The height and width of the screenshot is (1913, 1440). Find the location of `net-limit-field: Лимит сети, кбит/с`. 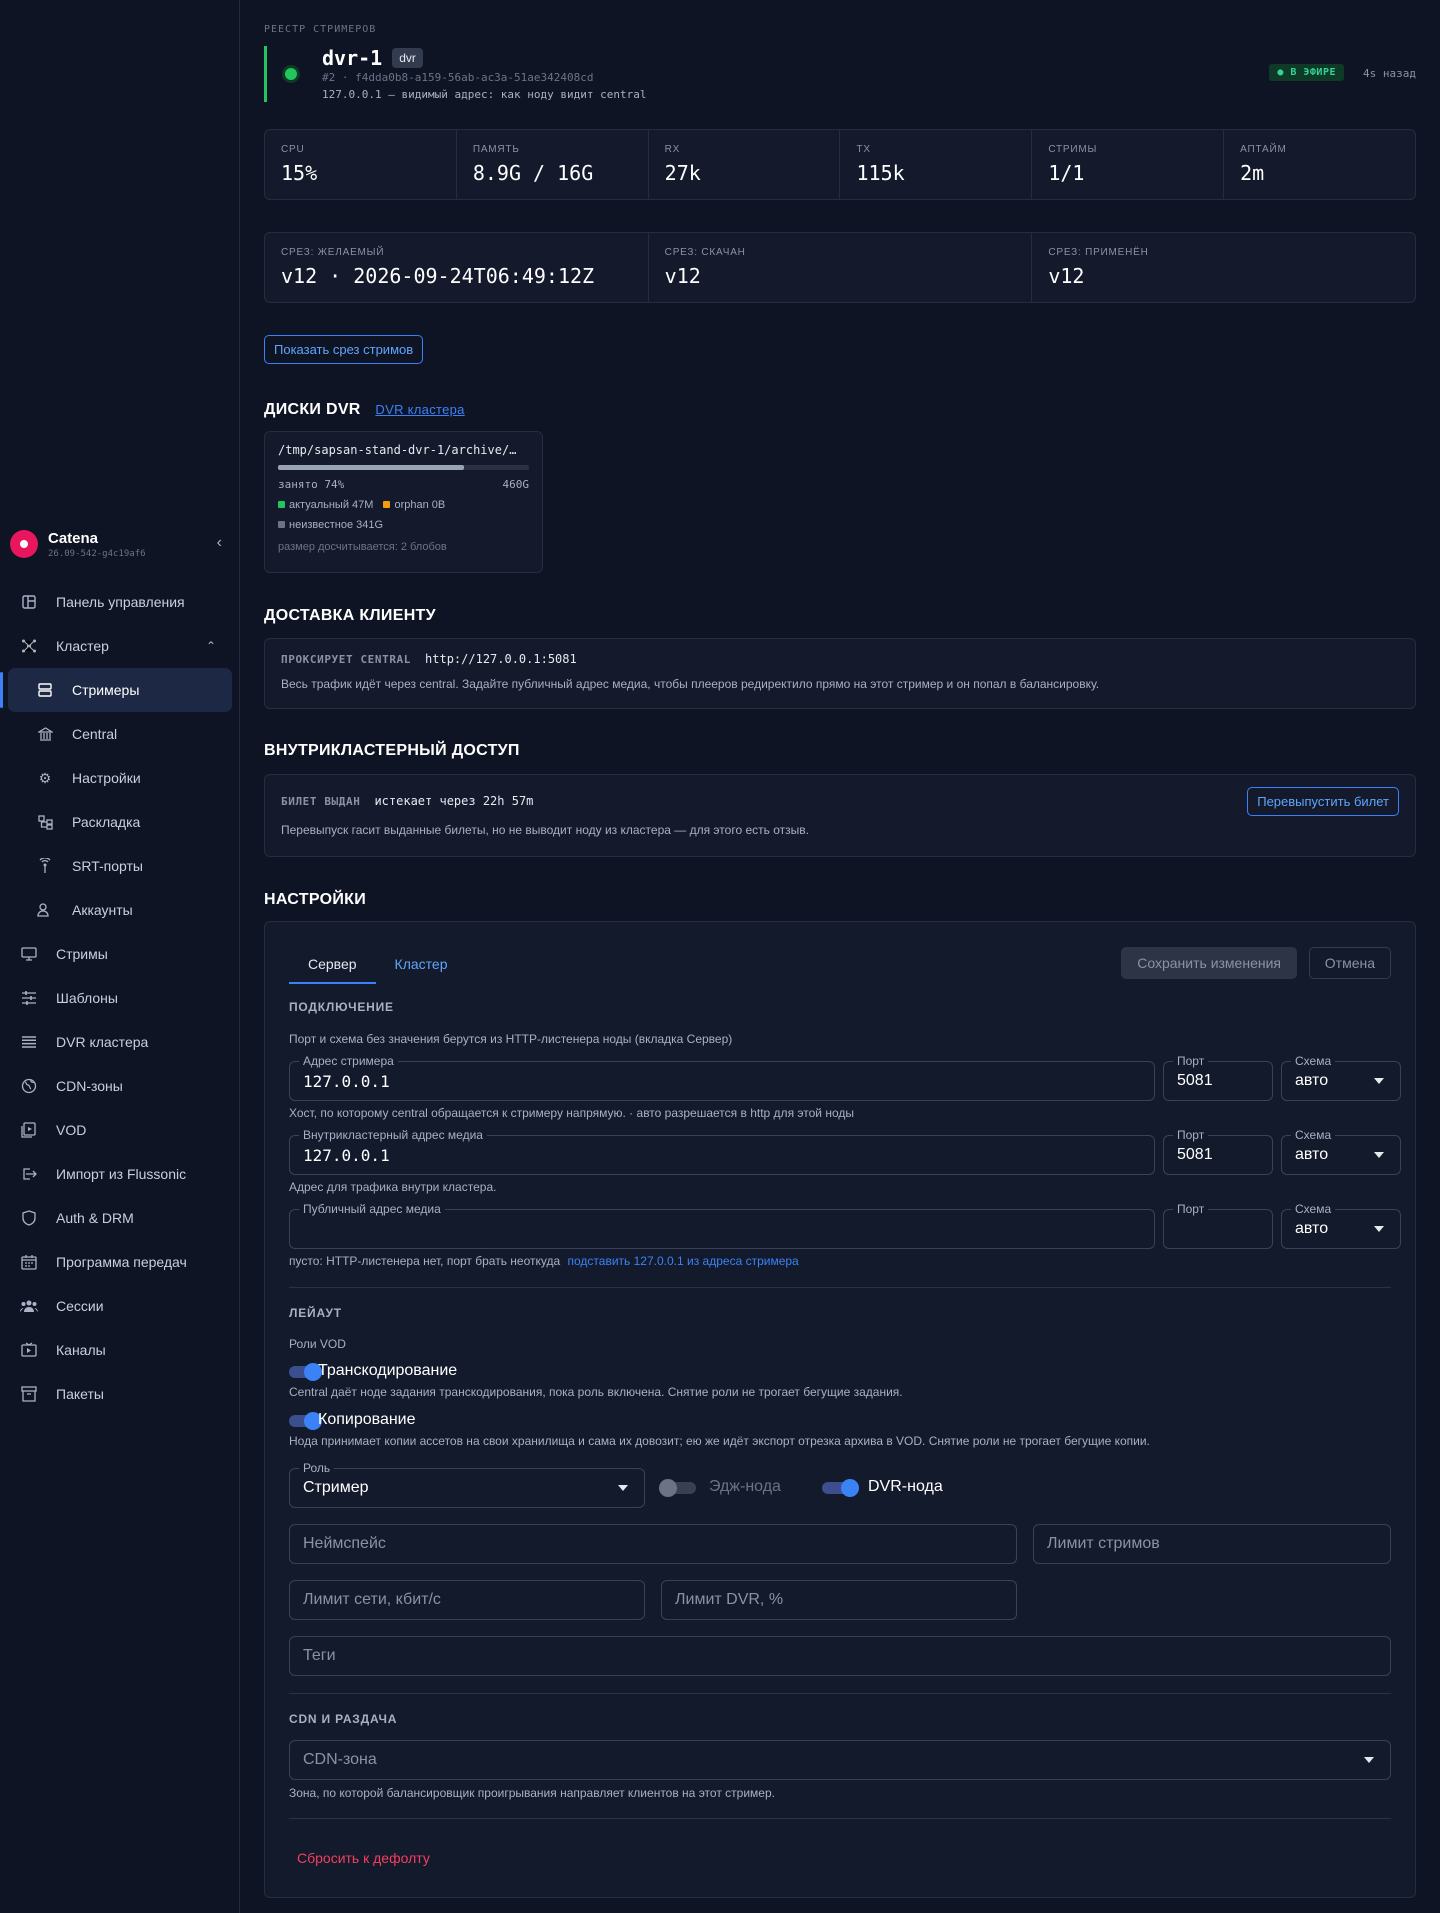

net-limit-field: Лимит сети, кбит/с is located at coordinates (467, 1600).